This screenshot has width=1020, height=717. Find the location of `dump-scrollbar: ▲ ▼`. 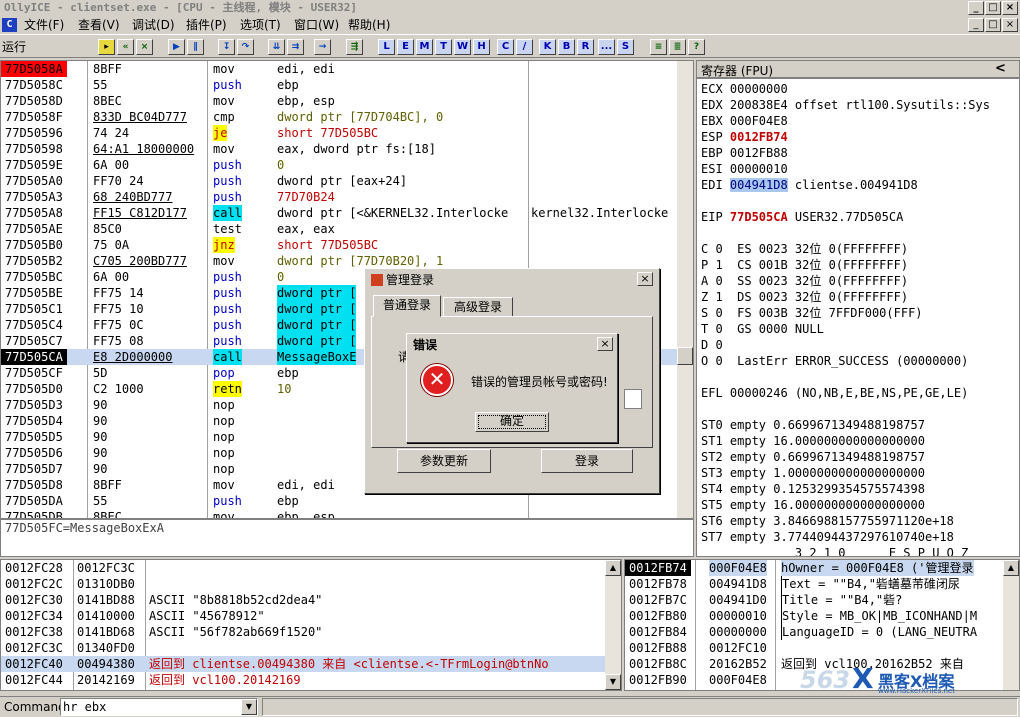

dump-scrollbar: ▲ ▼ is located at coordinates (613, 625).